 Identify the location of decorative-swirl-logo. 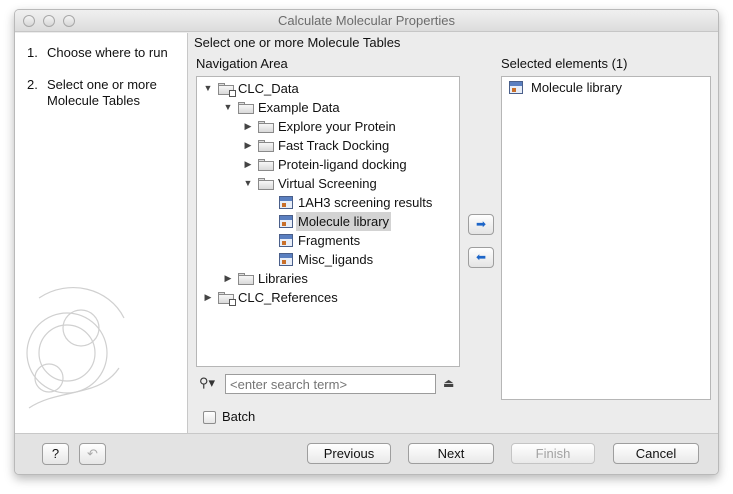
(75, 348).